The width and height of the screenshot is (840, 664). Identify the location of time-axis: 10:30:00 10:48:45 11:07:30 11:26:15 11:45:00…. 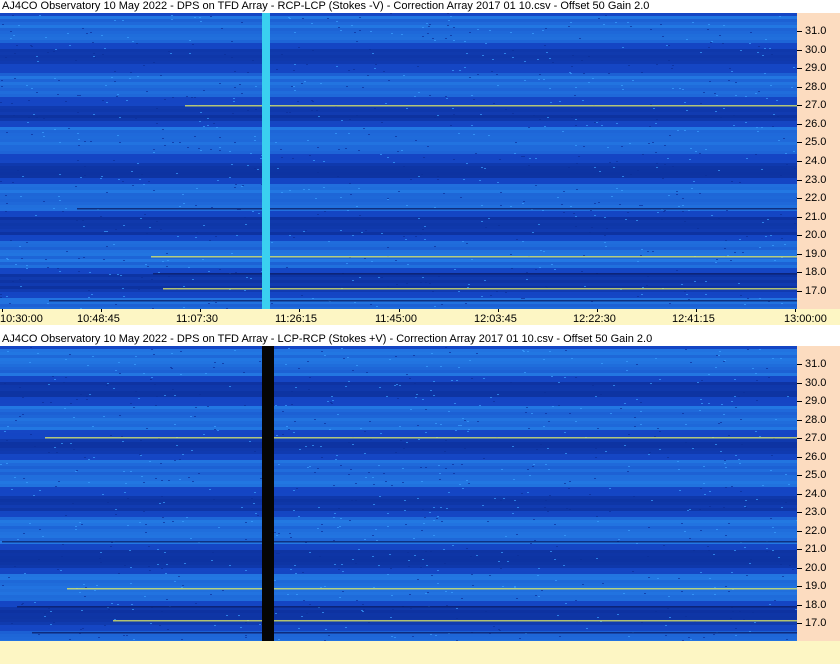
(420, 317).